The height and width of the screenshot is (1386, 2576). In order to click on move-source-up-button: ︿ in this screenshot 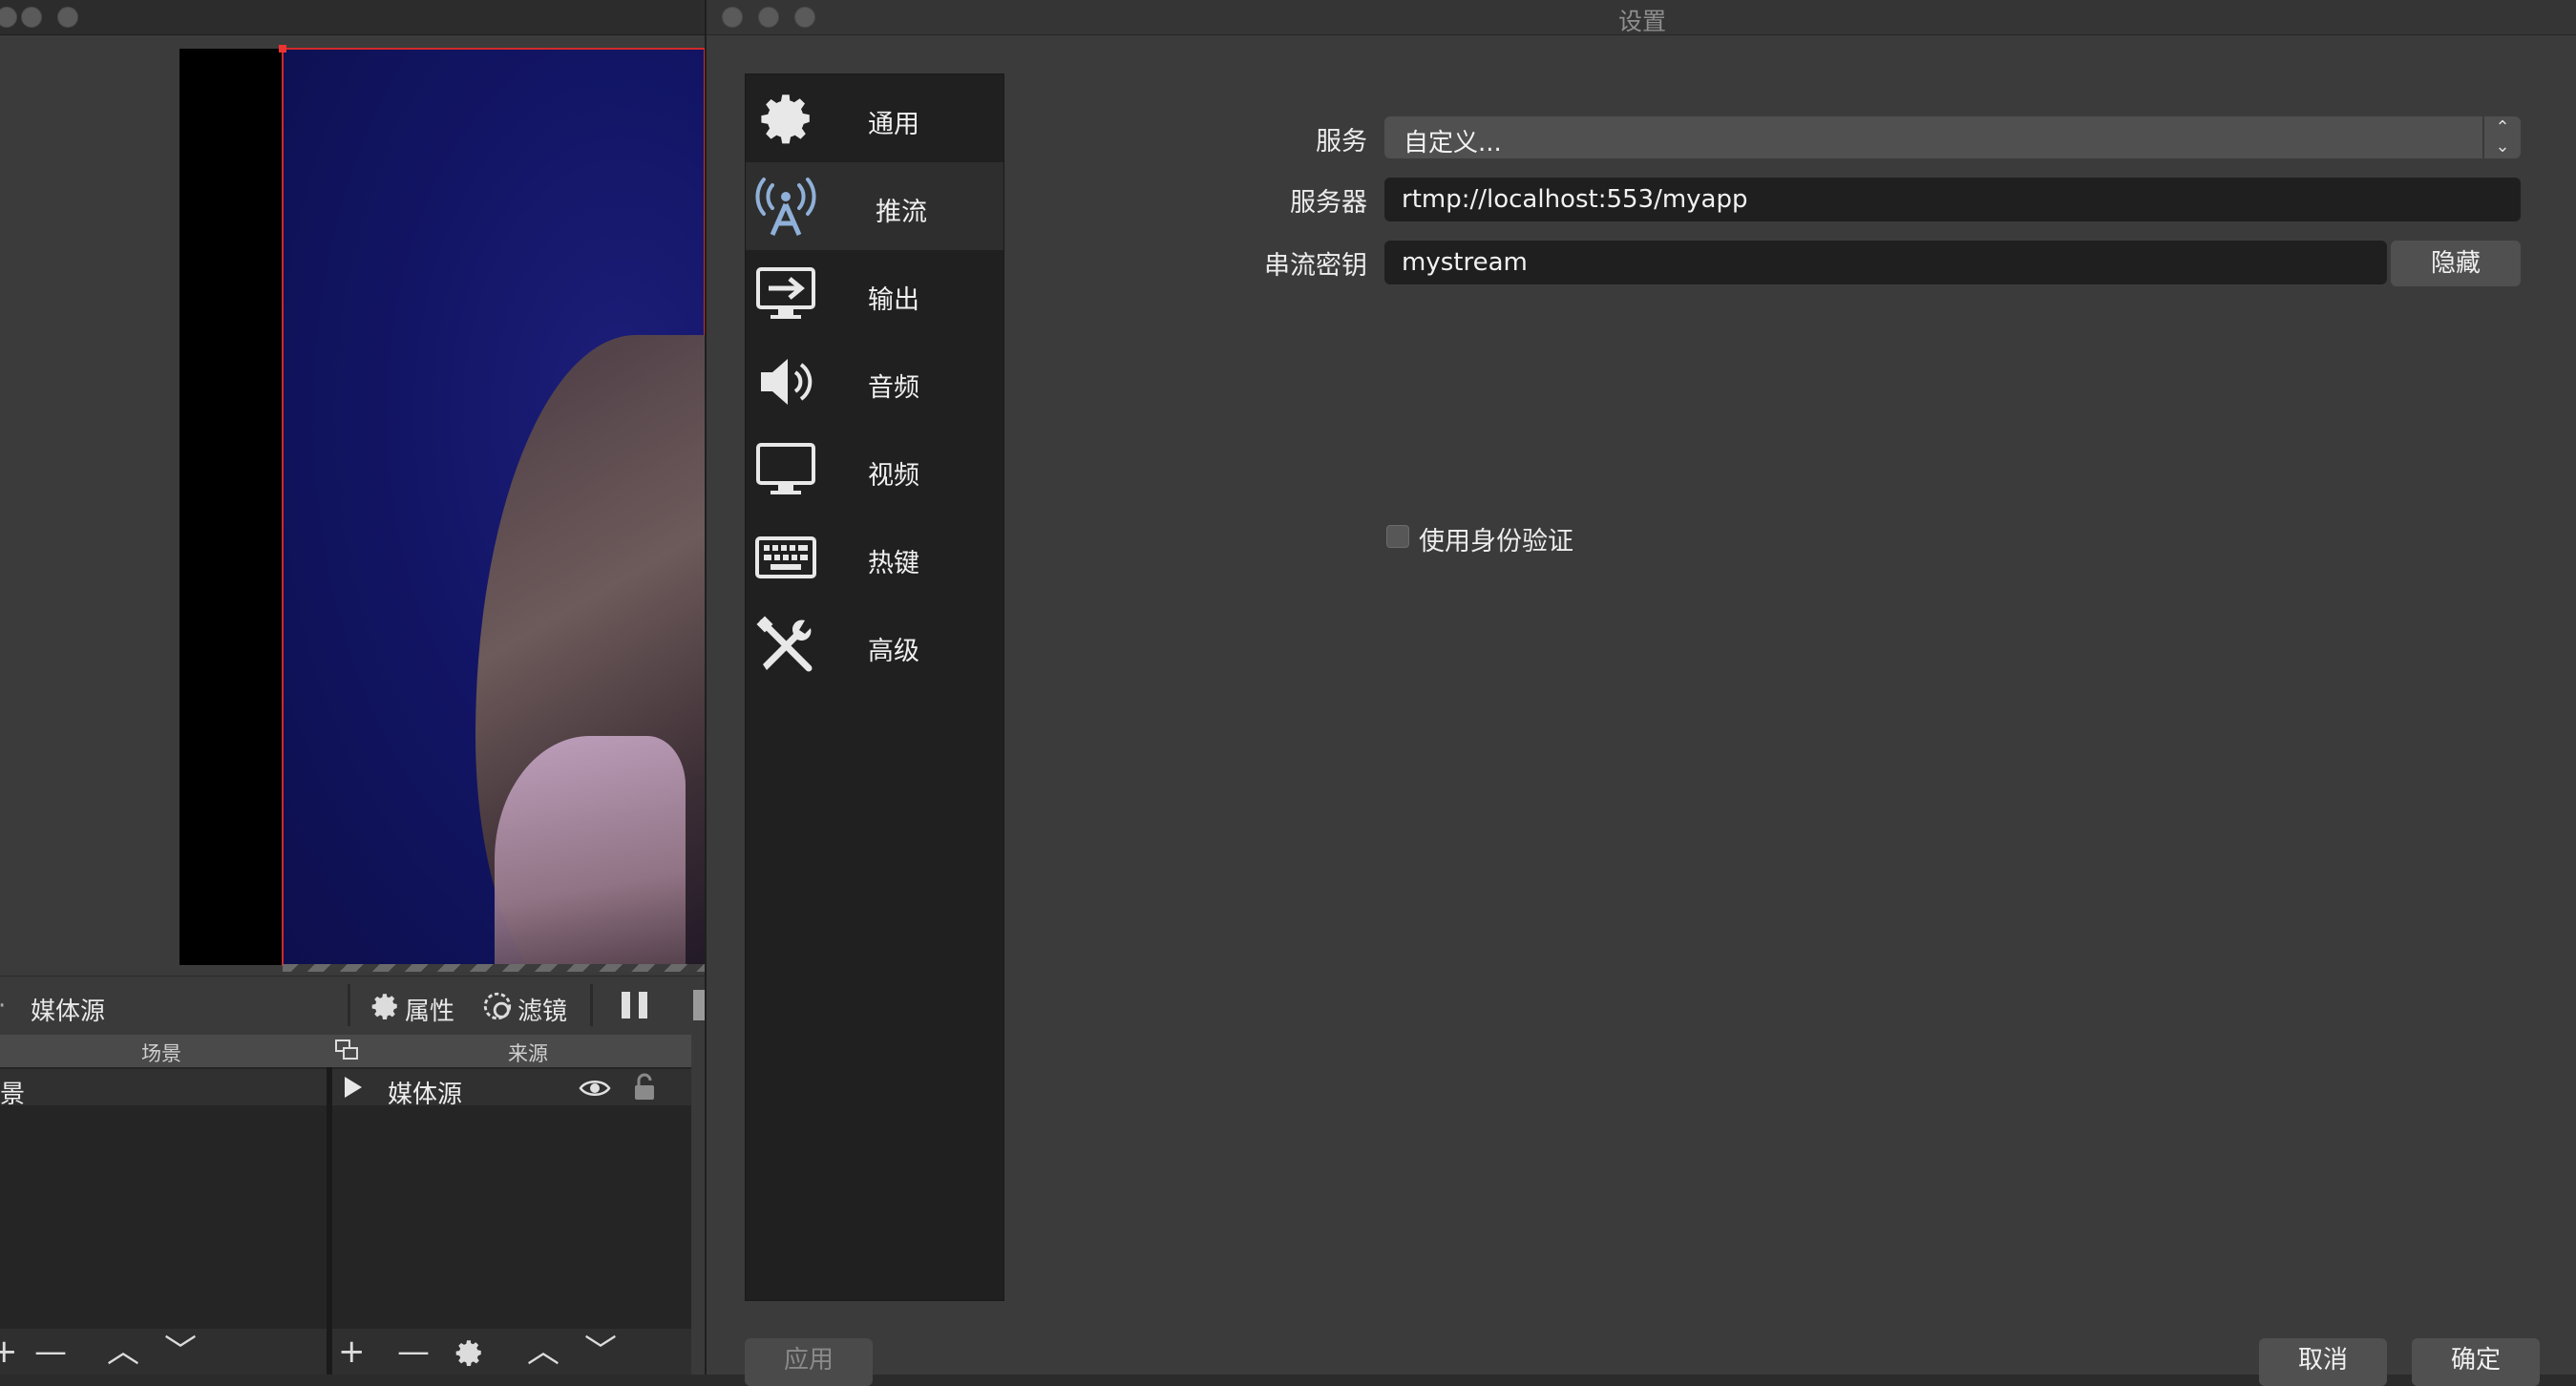, I will do `click(543, 1352)`.